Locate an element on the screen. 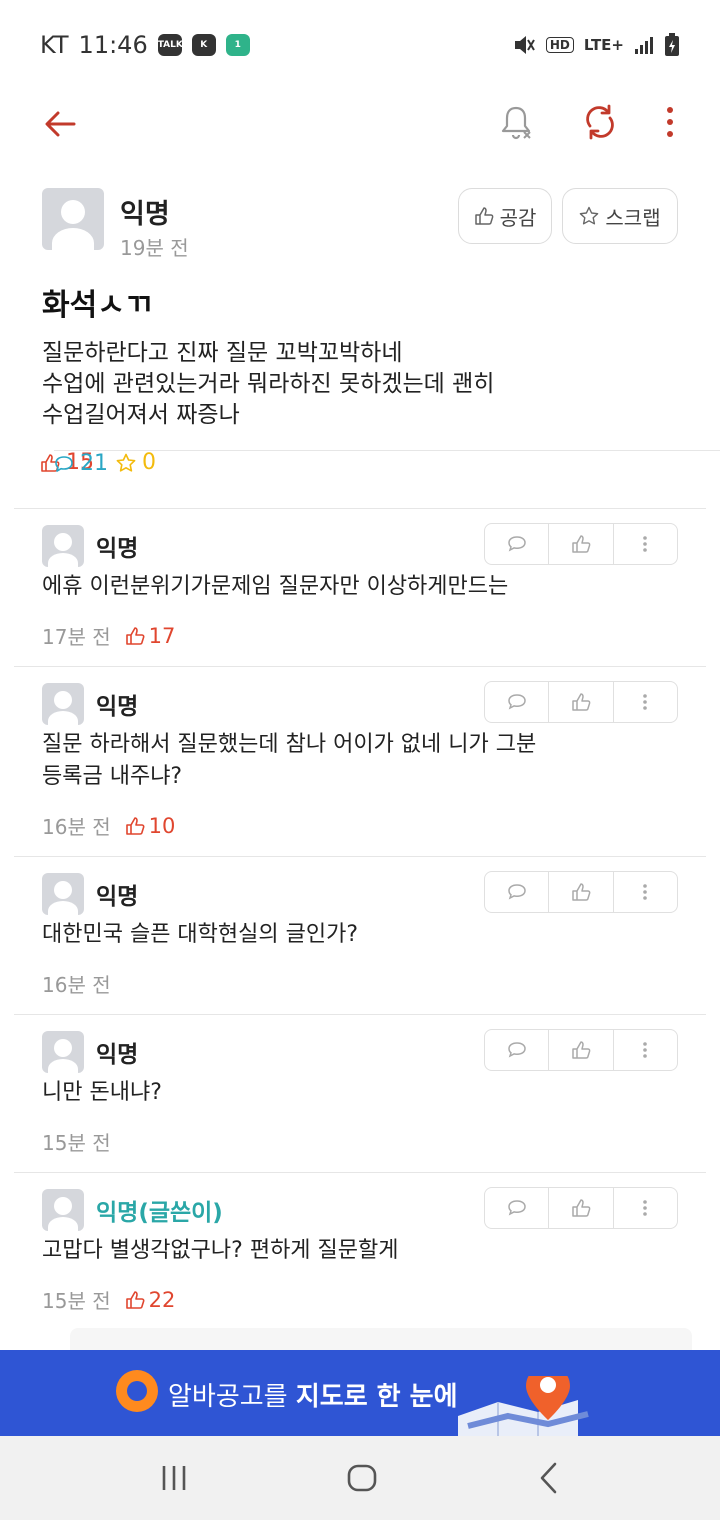 This screenshot has width=720, height=1520. post-time: 19분 전 is located at coordinates (154, 248).